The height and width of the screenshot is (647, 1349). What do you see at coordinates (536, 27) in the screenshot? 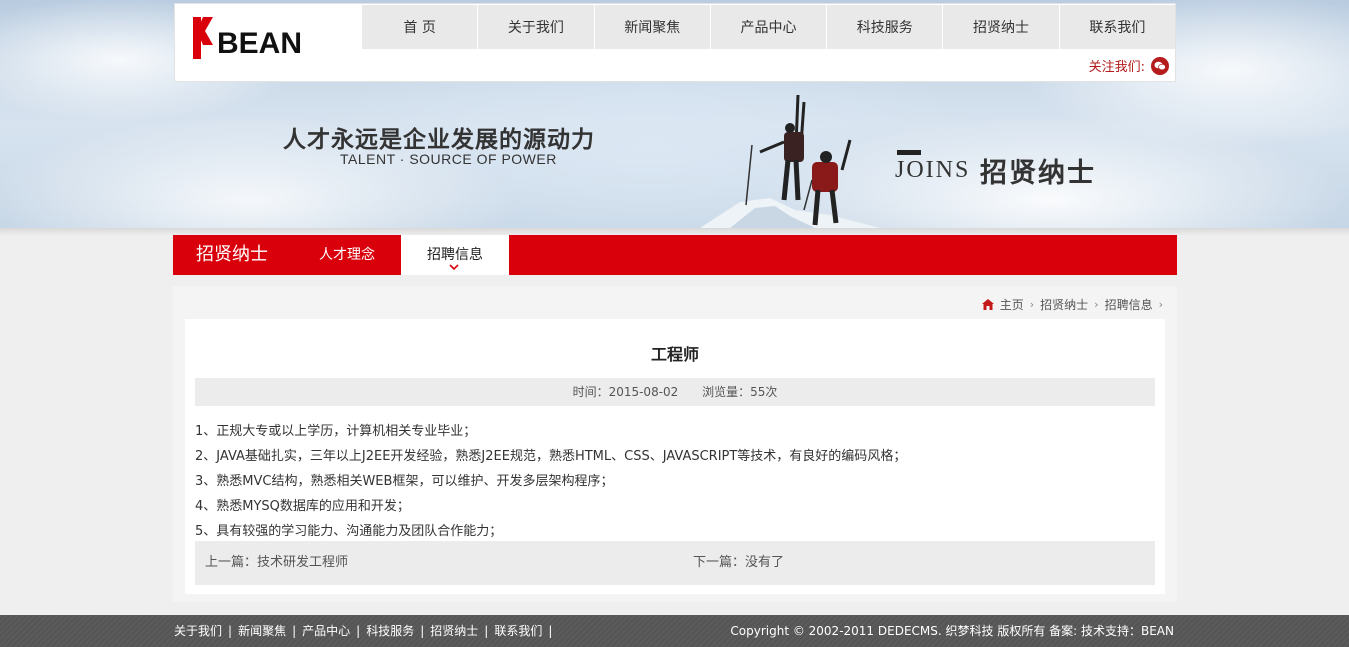
I see `nav-about: 关于我们` at bounding box center [536, 27].